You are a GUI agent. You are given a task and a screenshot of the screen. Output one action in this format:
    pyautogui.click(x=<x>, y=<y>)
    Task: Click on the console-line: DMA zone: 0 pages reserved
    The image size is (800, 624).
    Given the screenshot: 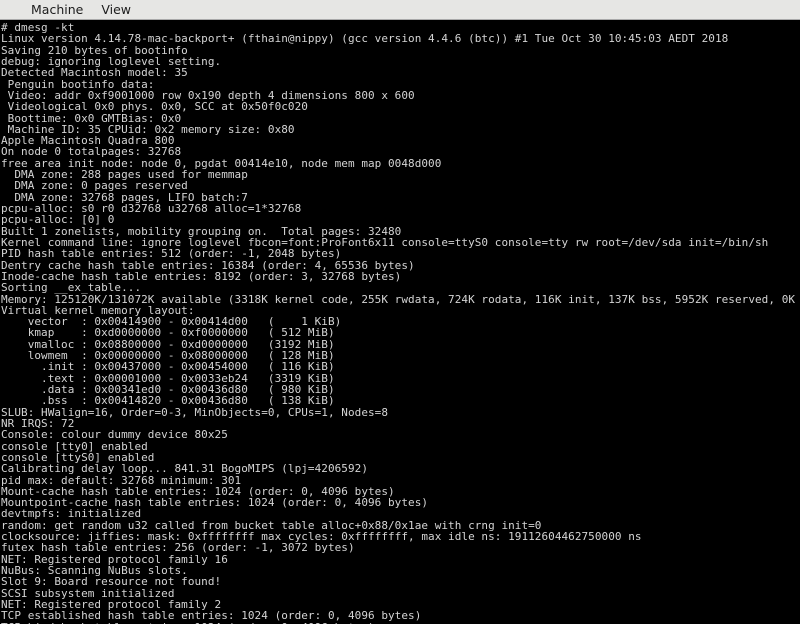 What is the action you would take?
    pyautogui.click(x=94, y=186)
    